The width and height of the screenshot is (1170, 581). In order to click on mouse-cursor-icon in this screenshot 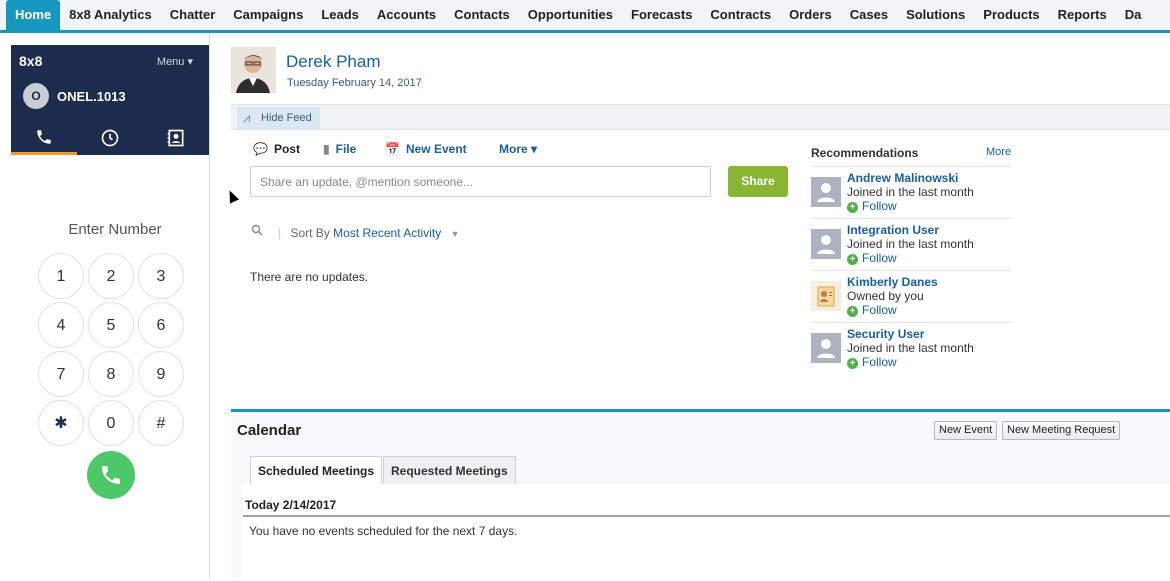, I will do `click(232, 196)`.